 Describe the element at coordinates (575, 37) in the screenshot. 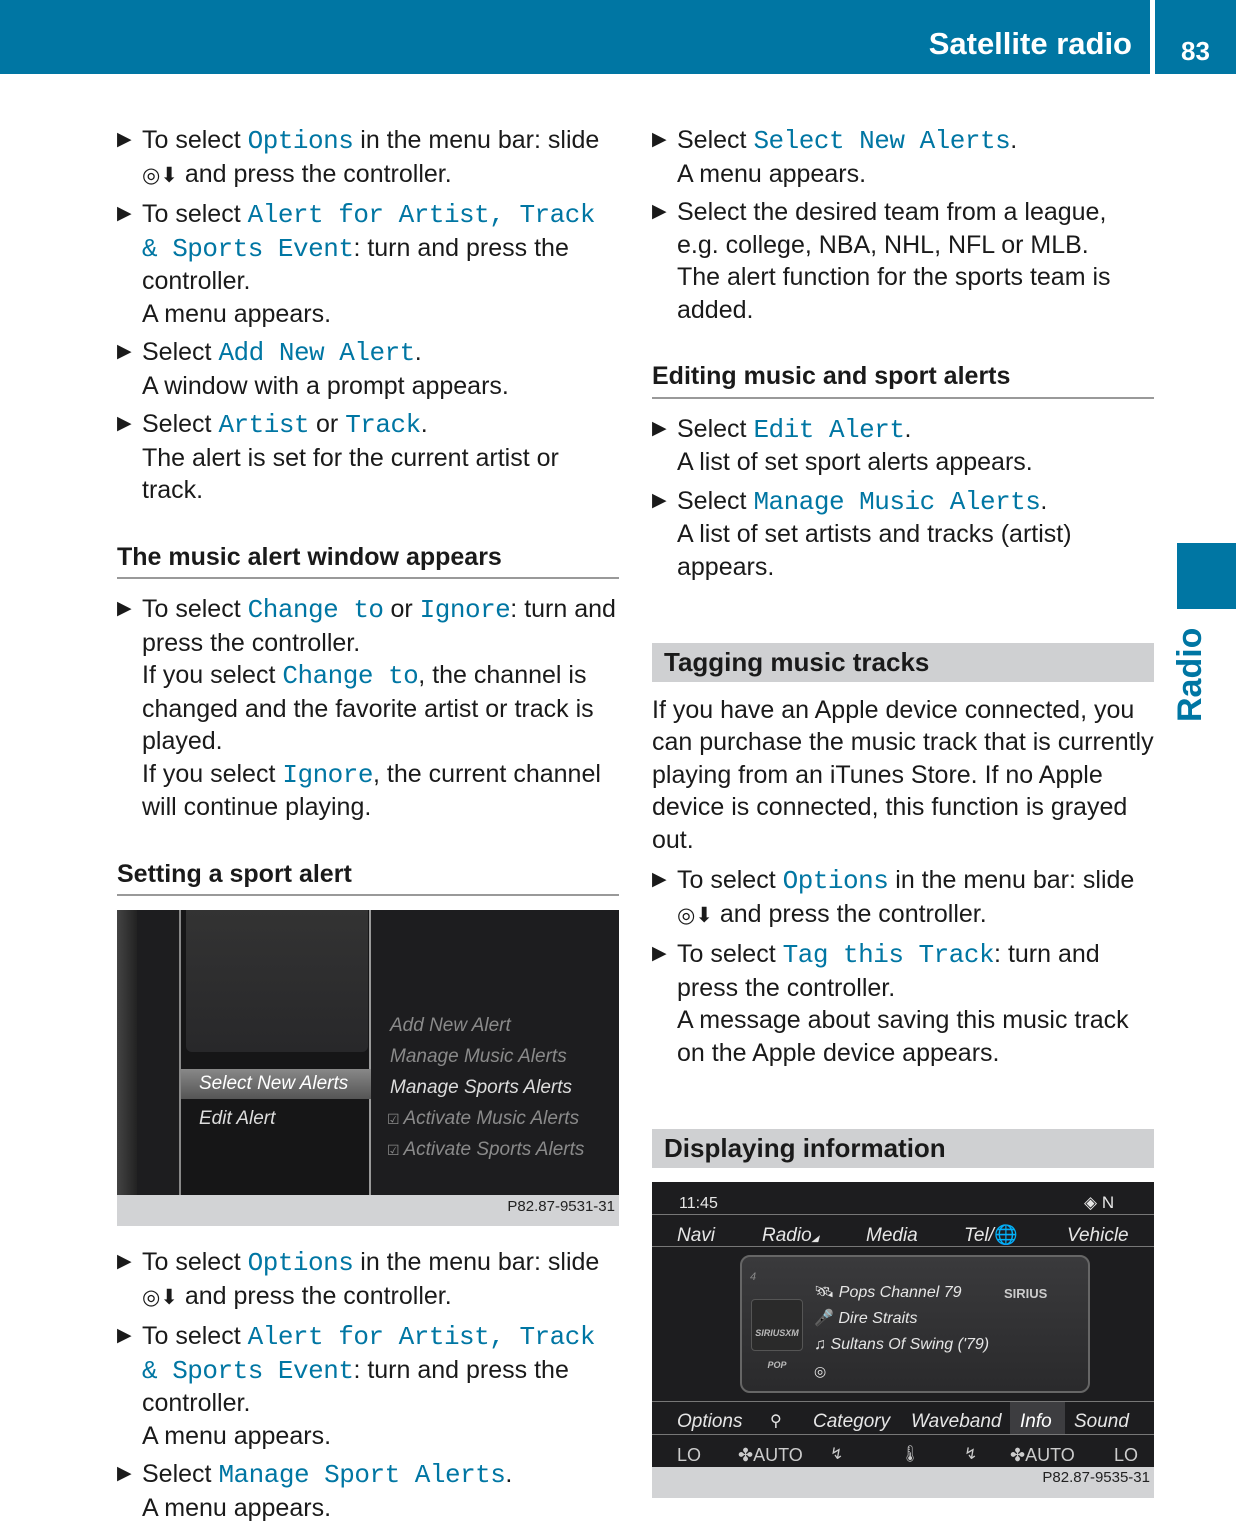

I see `page-header: Satellite radio` at that location.